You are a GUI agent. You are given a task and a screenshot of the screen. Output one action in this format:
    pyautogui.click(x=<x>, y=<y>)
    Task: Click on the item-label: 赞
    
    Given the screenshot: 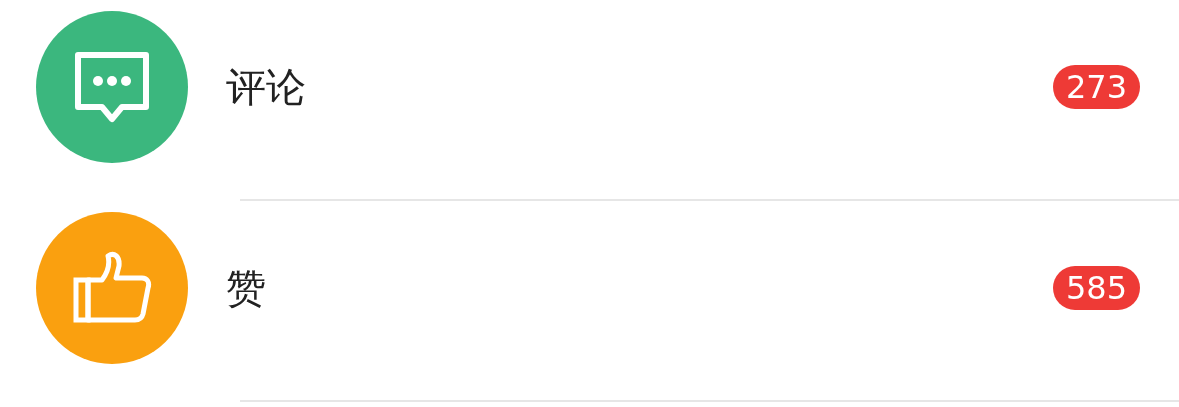 What is the action you would take?
    pyautogui.click(x=246, y=288)
    